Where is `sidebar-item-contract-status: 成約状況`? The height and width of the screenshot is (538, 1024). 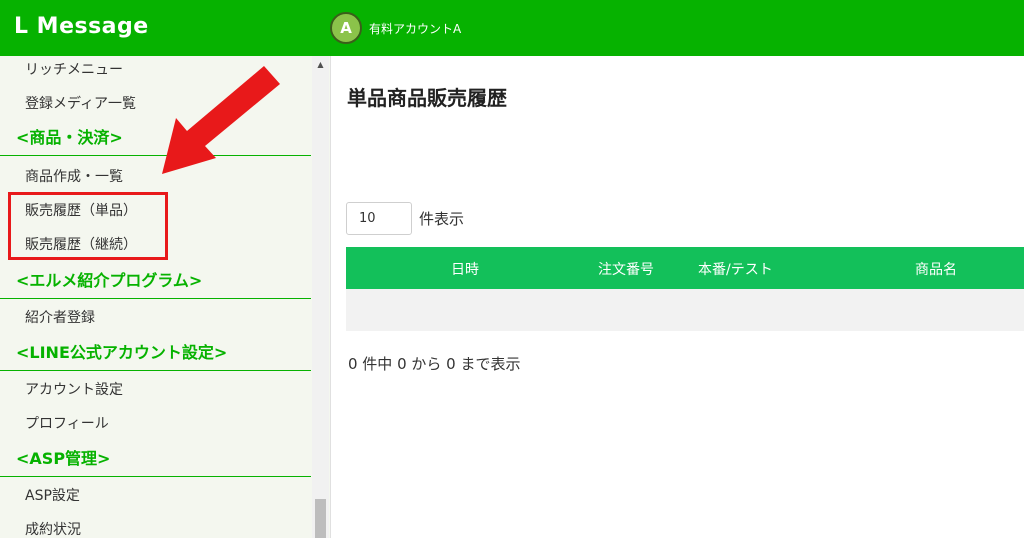
sidebar-item-contract-status: 成約状況 is located at coordinates (155, 525).